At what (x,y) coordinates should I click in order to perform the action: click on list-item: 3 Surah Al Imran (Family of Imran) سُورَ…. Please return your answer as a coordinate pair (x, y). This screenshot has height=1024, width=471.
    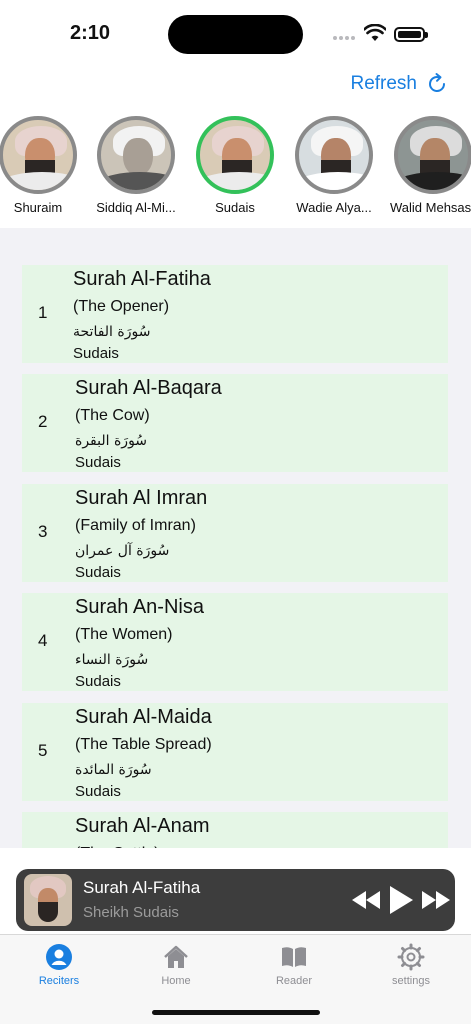
    Looking at the image, I should click on (235, 533).